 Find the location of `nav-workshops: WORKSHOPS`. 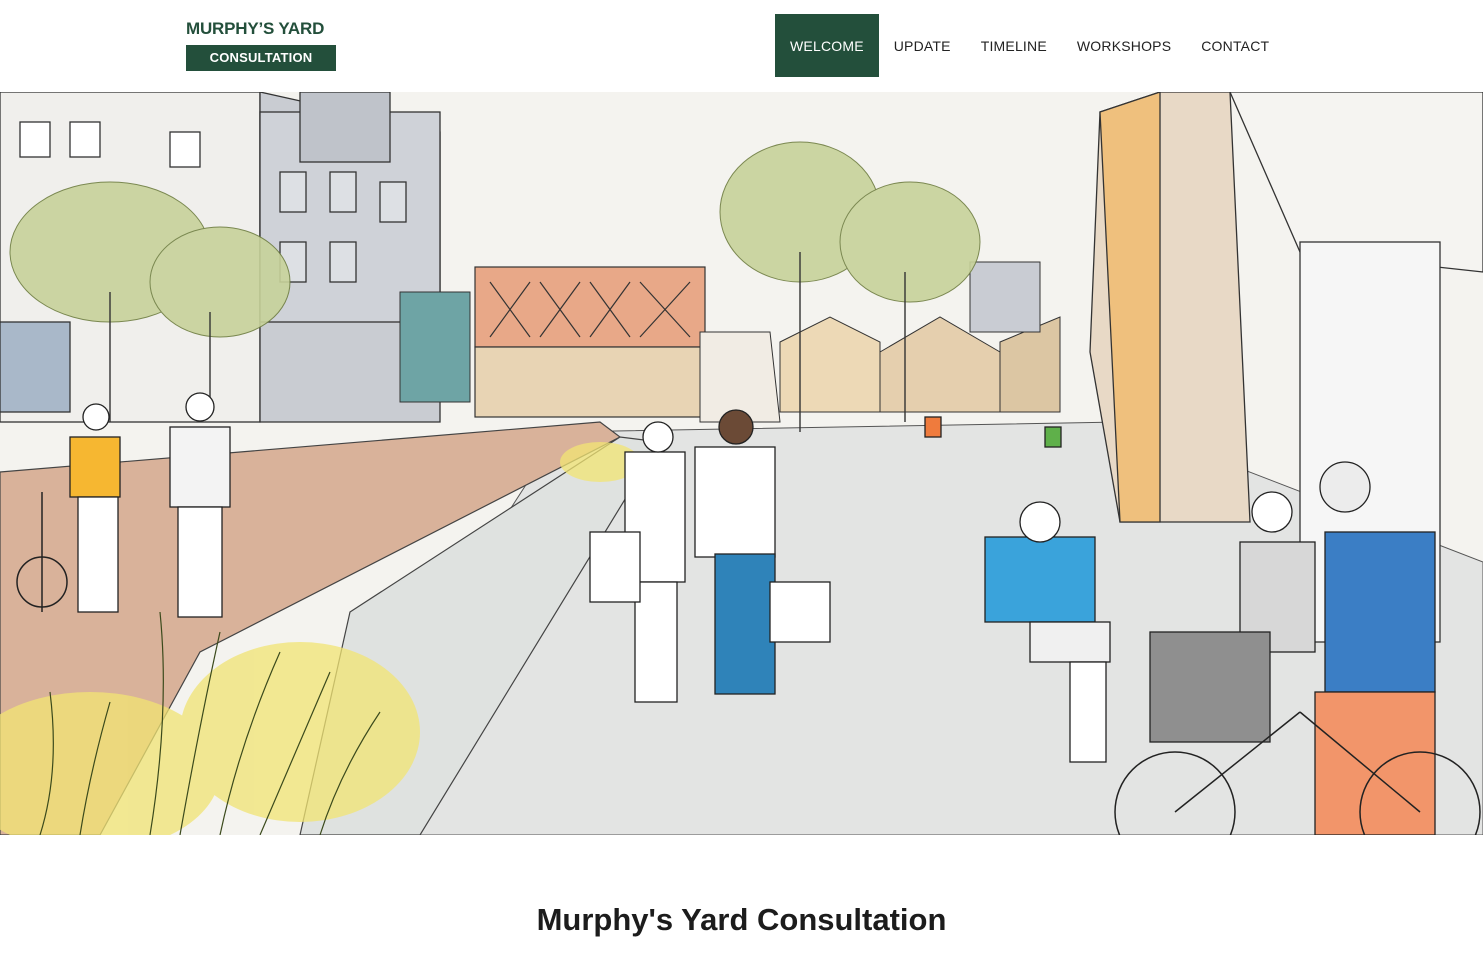

nav-workshops: WORKSHOPS is located at coordinates (1124, 45).